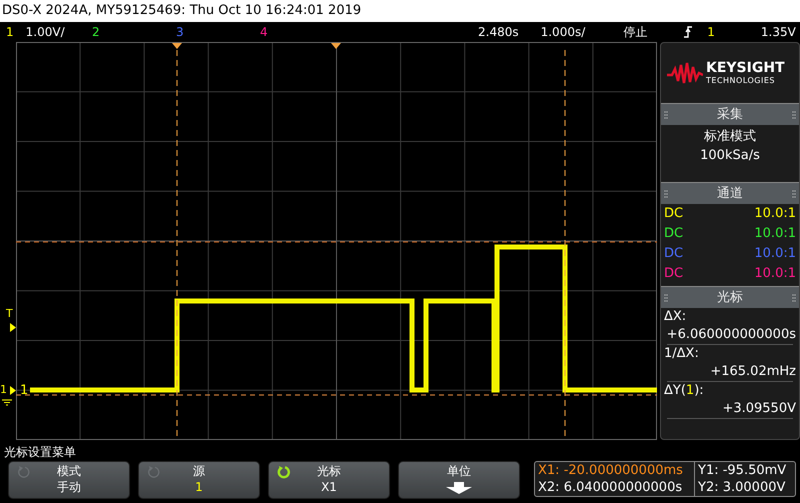 The image size is (800, 503). I want to click on channel-label: 3, so click(180, 32).